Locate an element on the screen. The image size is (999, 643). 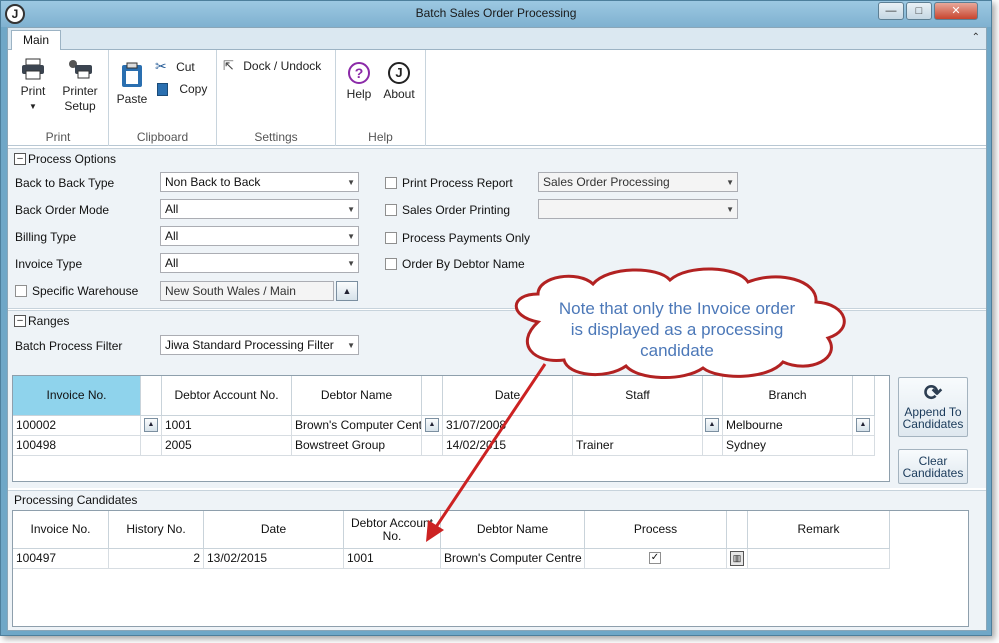
printer-setup-label-2: Setup is located at coordinates (80, 106).